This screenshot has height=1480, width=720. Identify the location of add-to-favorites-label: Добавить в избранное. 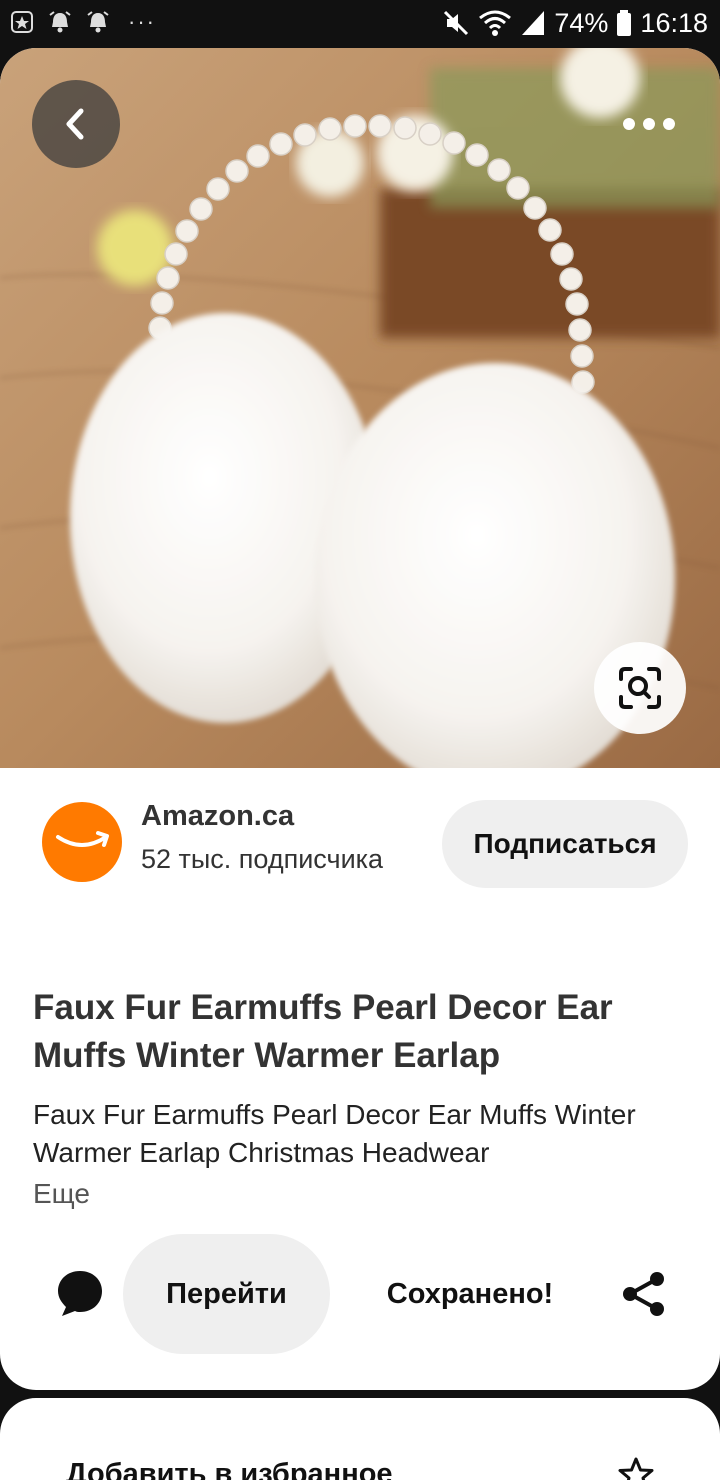
(229, 1469).